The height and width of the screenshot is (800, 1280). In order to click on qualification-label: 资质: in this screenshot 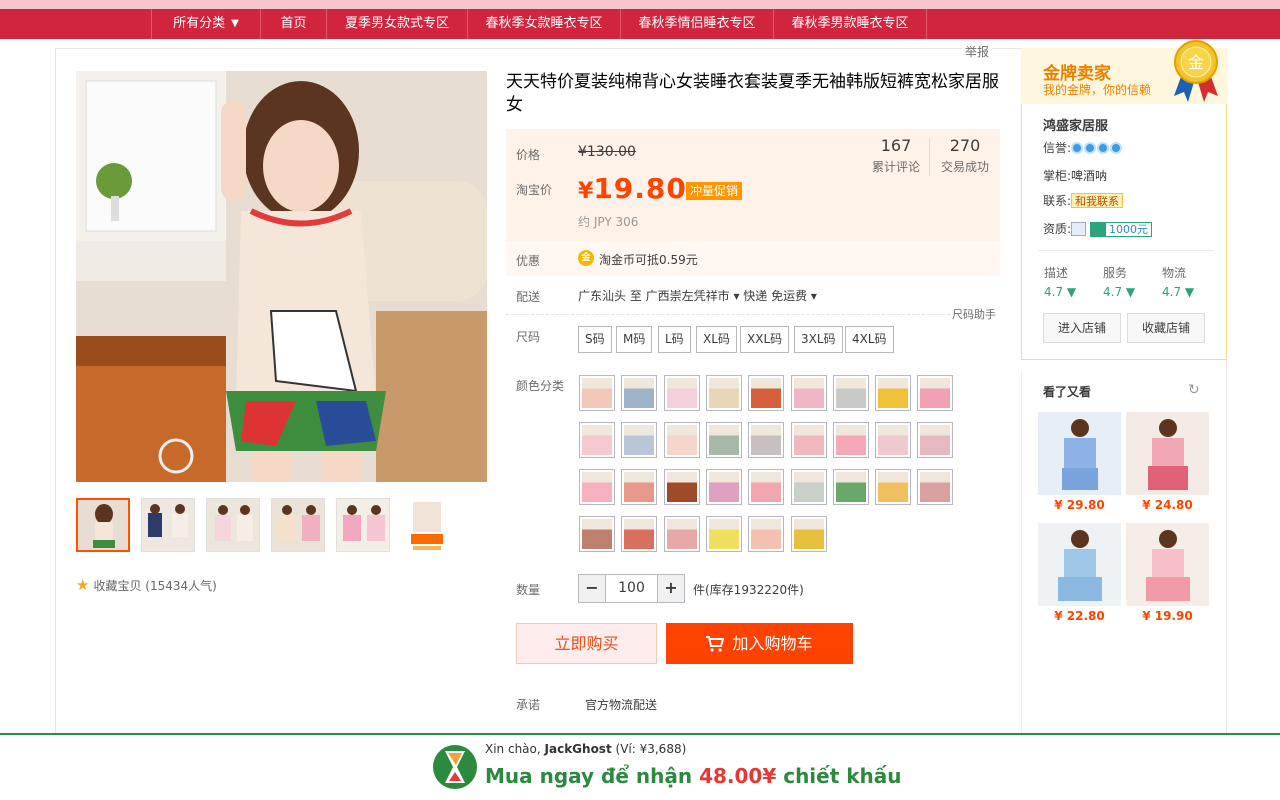, I will do `click(1057, 229)`.